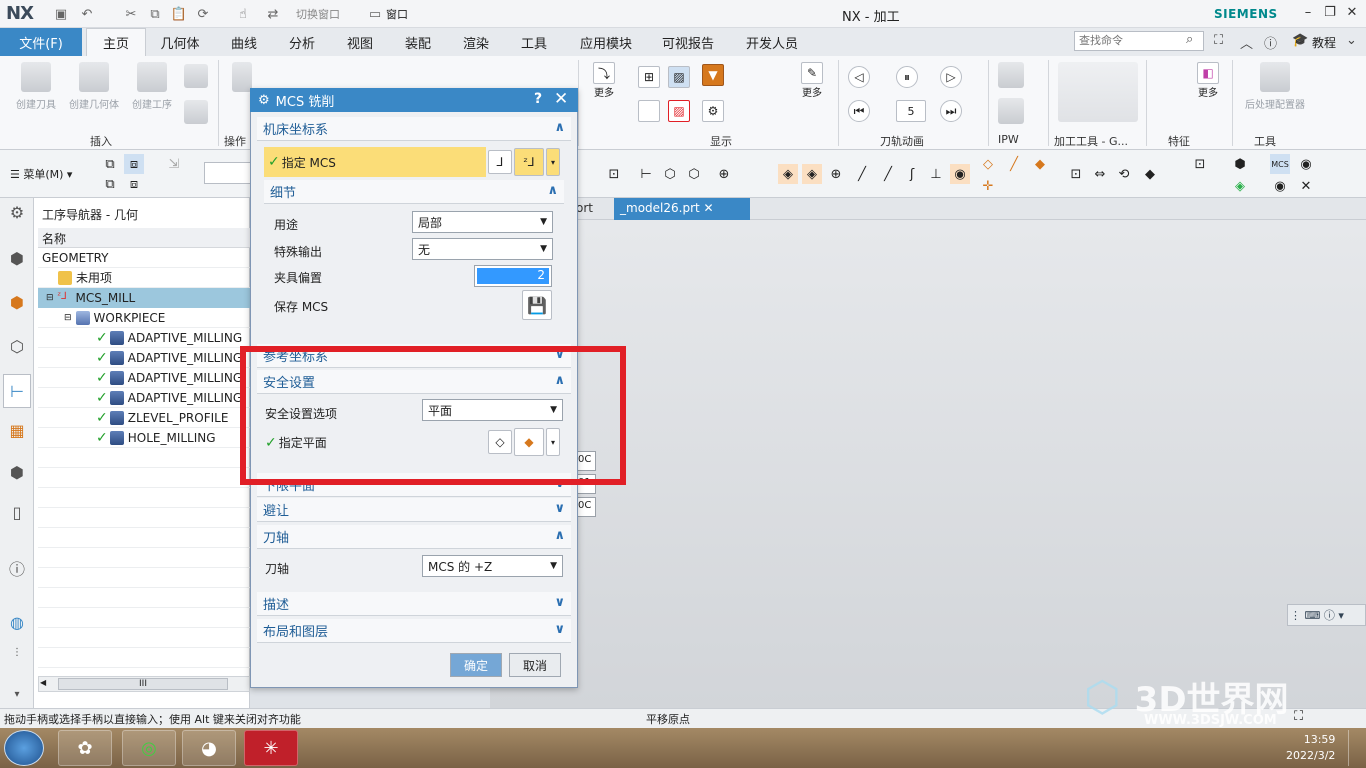 This screenshot has height=768, width=1366. What do you see at coordinates (584, 208) in the screenshot?
I see `doc-tab-previous: ort` at bounding box center [584, 208].